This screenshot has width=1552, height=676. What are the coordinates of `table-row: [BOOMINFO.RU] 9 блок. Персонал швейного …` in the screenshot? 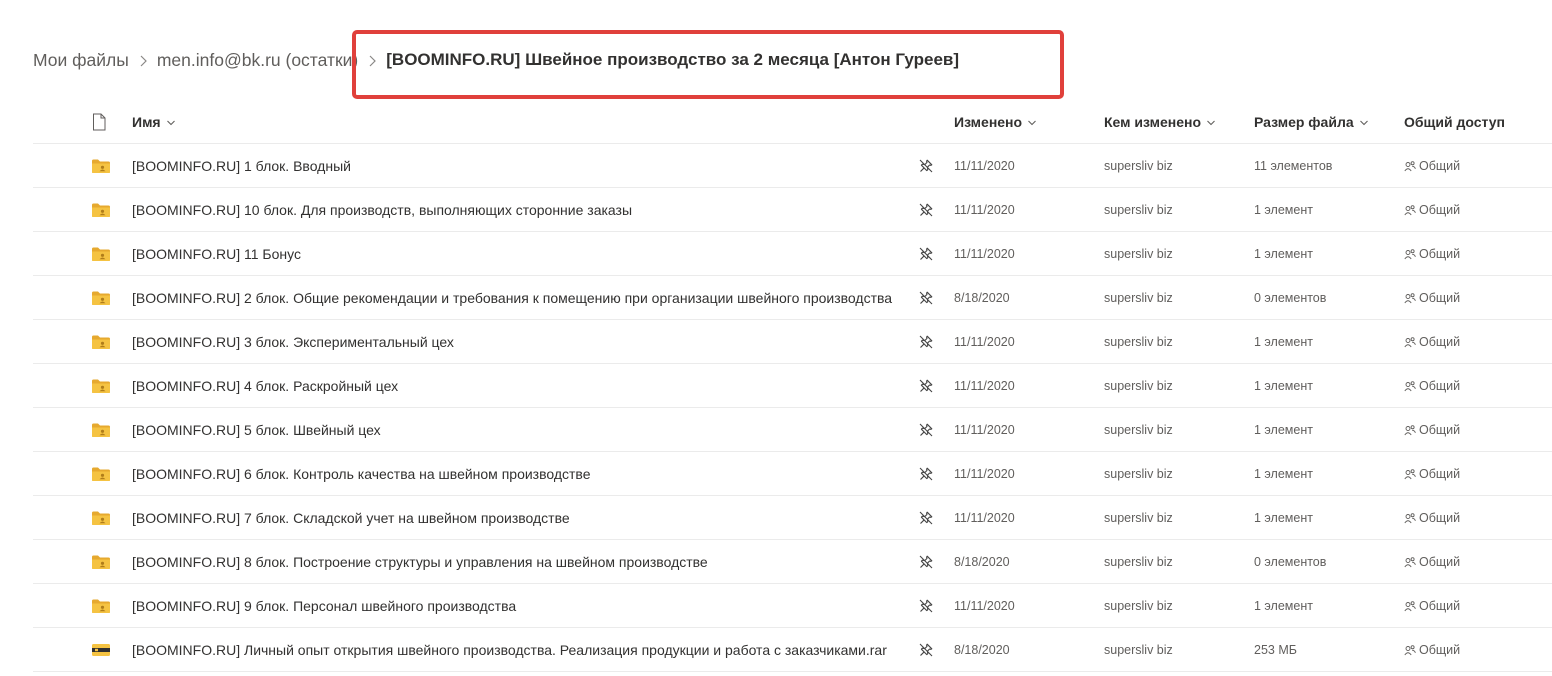 It's located at (792, 606).